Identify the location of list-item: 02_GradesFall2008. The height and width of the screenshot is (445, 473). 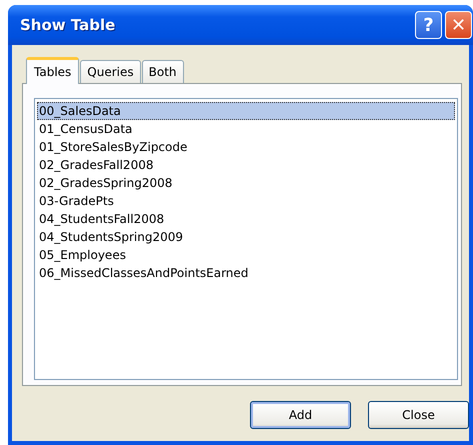
(246, 165).